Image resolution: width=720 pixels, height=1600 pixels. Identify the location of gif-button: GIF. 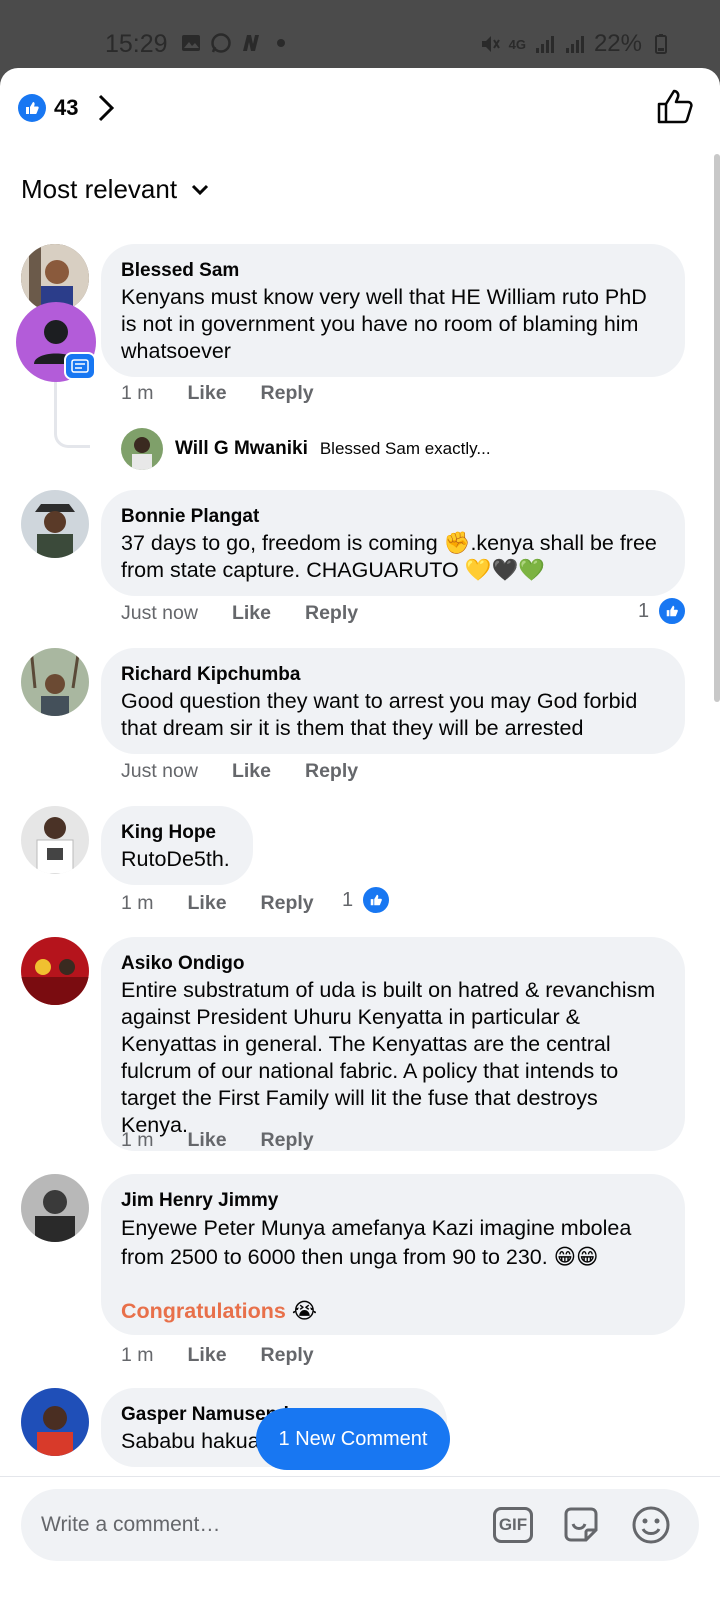
(513, 1525).